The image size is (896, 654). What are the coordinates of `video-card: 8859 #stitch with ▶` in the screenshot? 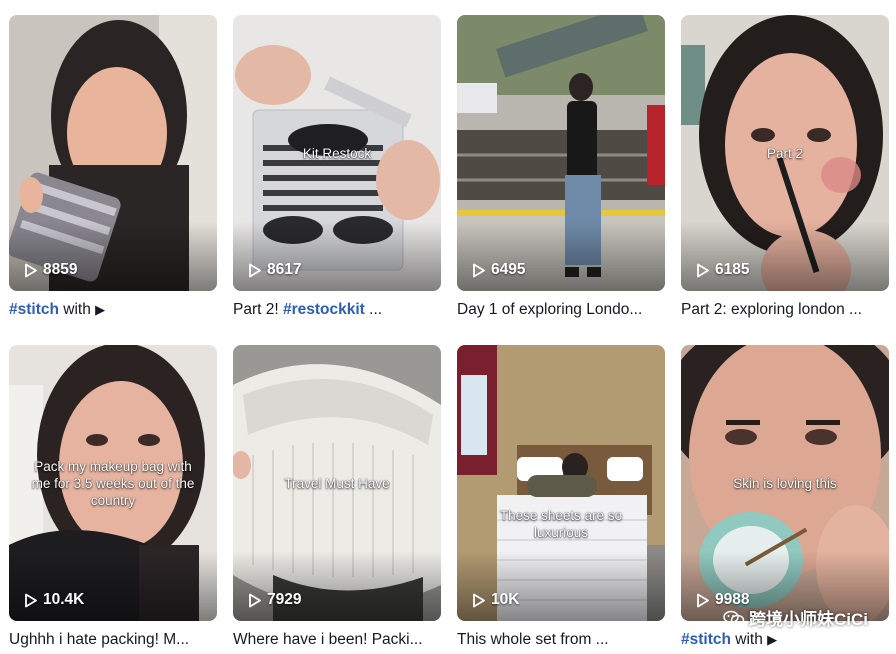 It's located at (113, 168).